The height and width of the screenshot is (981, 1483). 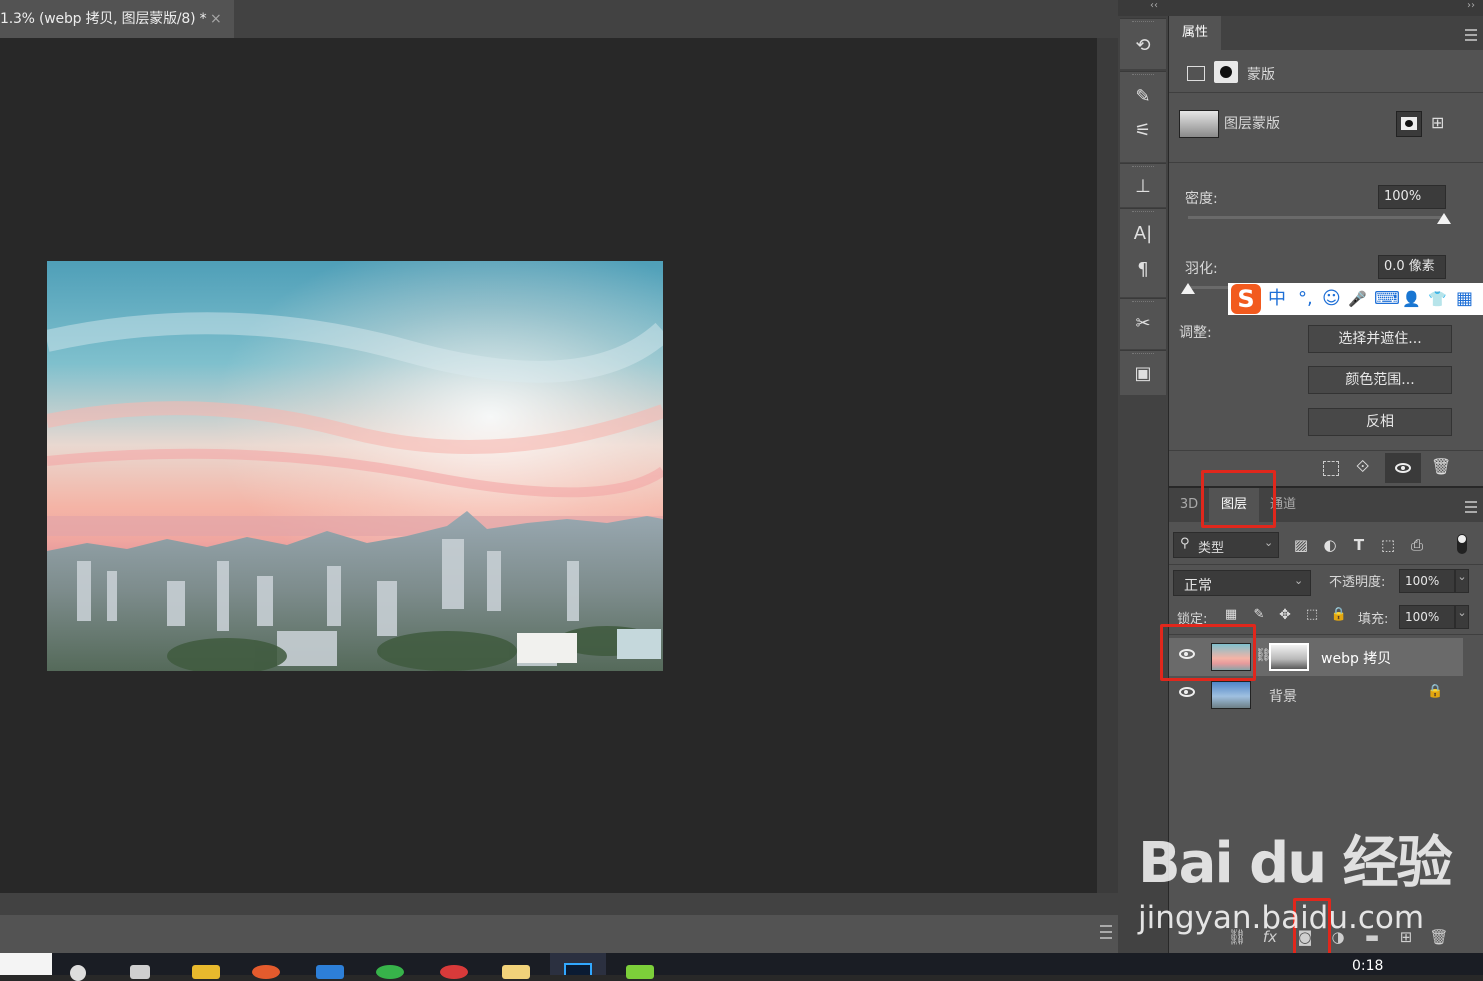 What do you see at coordinates (1199, 124) in the screenshot?
I see `mask-thumbnail` at bounding box center [1199, 124].